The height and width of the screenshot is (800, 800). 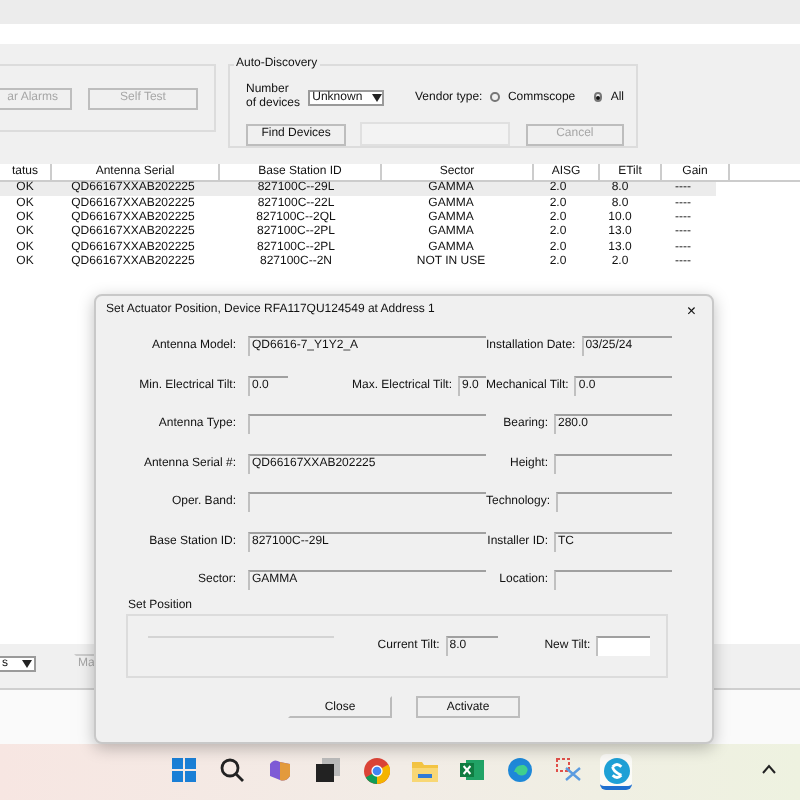 What do you see at coordinates (424, 770) in the screenshot?
I see `folder-icon` at bounding box center [424, 770].